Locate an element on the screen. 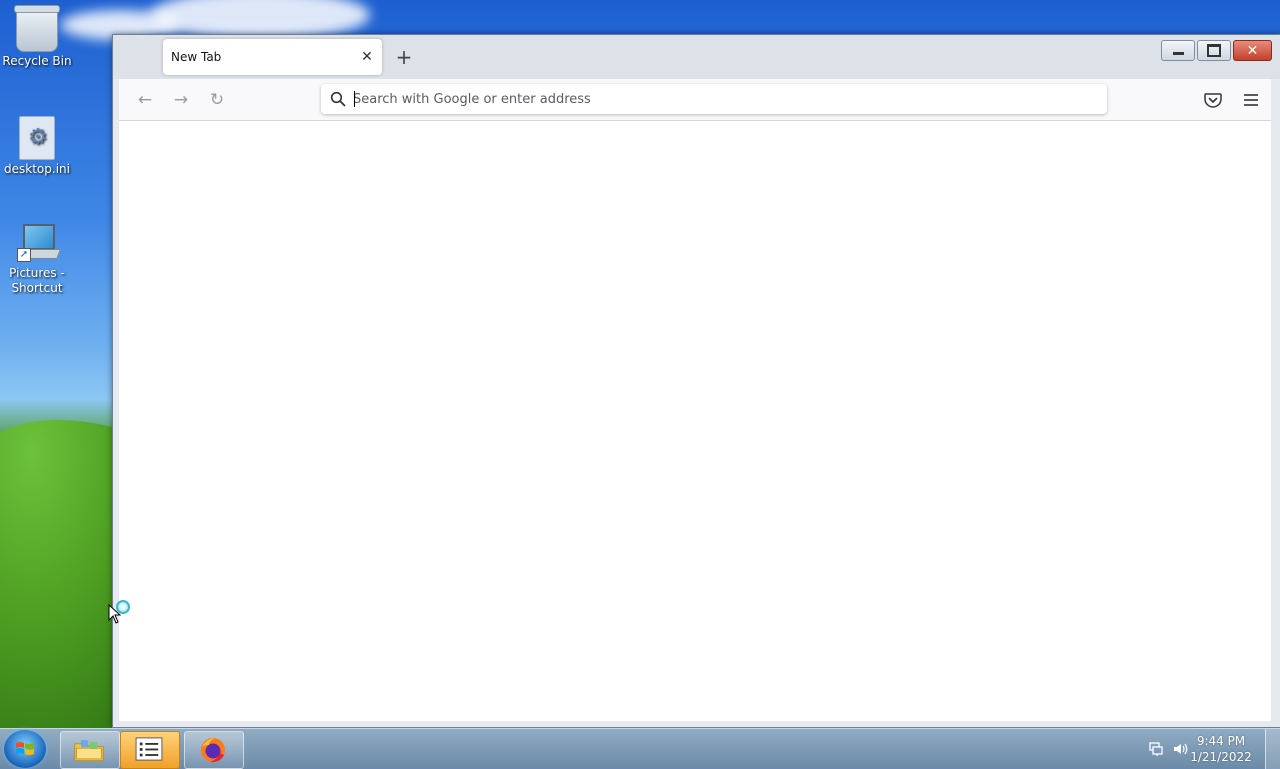 This screenshot has width=1280, height=769. system-clock: 9:44 PM 1/21/2022 is located at coordinates (1221, 749).